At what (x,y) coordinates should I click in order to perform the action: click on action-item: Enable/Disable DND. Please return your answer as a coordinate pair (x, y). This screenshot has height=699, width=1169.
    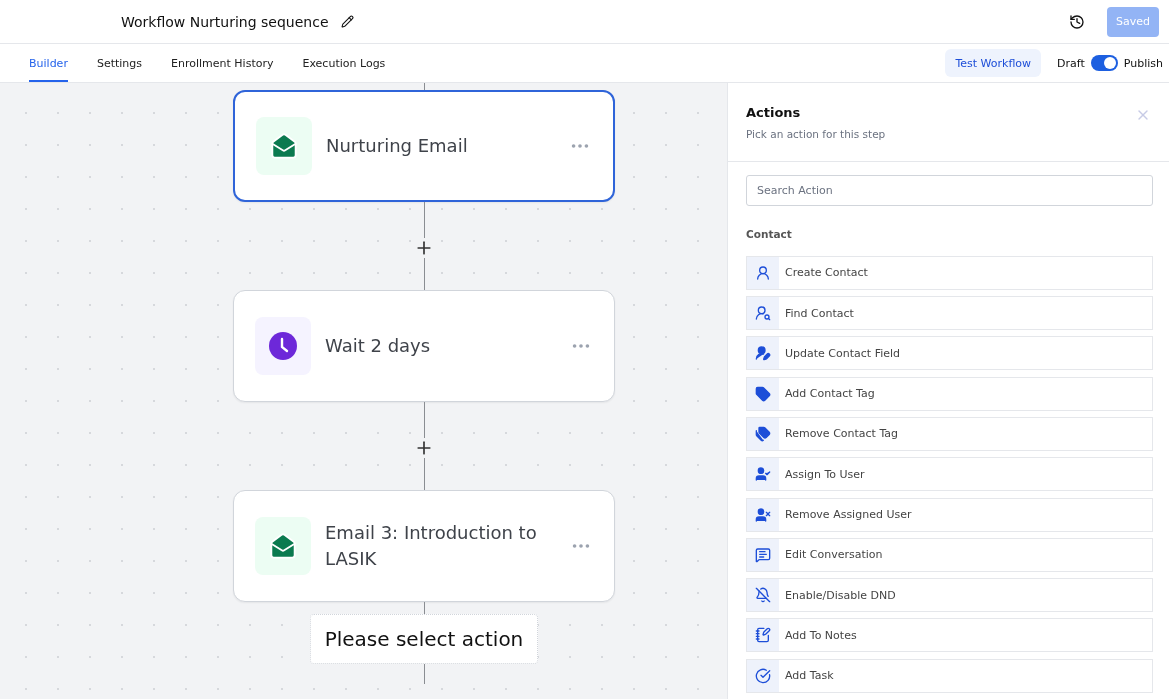
    Looking at the image, I should click on (949, 595).